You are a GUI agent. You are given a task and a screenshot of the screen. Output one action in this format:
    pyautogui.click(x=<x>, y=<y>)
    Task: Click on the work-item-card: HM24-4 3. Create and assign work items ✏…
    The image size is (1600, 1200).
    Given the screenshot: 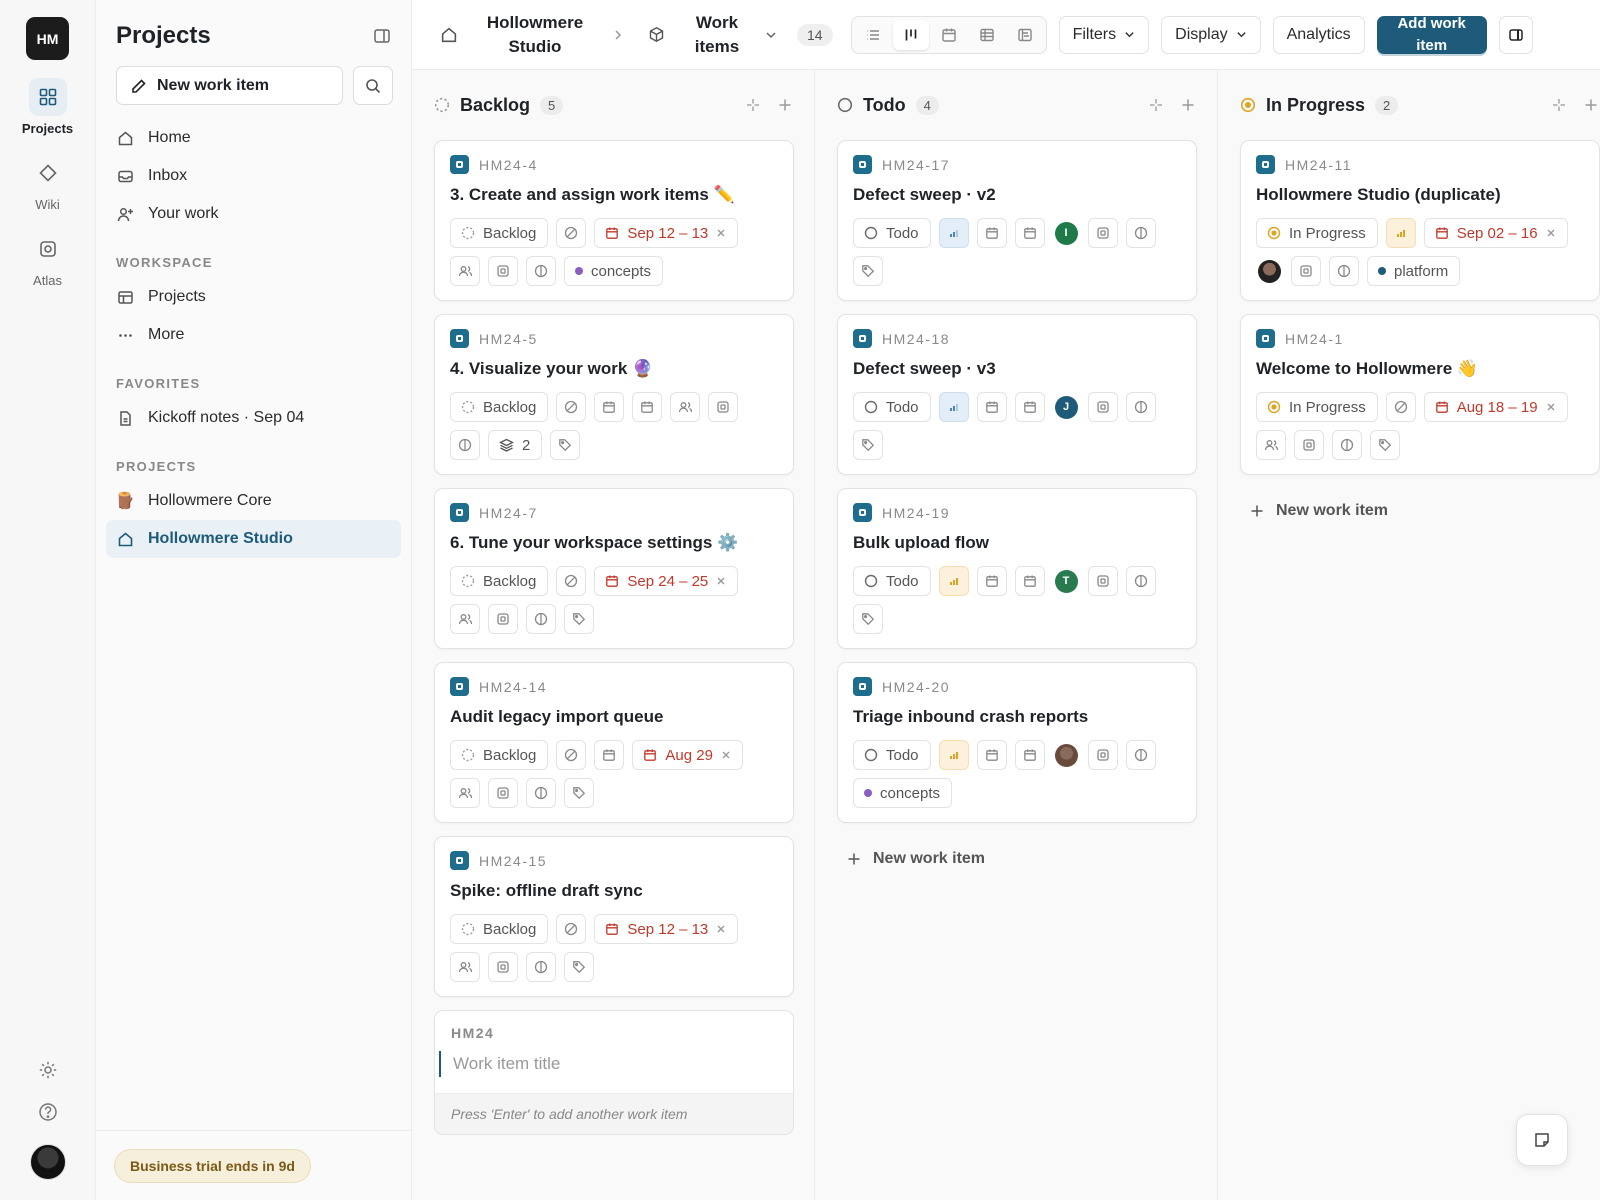 What is the action you would take?
    pyautogui.click(x=614, y=220)
    